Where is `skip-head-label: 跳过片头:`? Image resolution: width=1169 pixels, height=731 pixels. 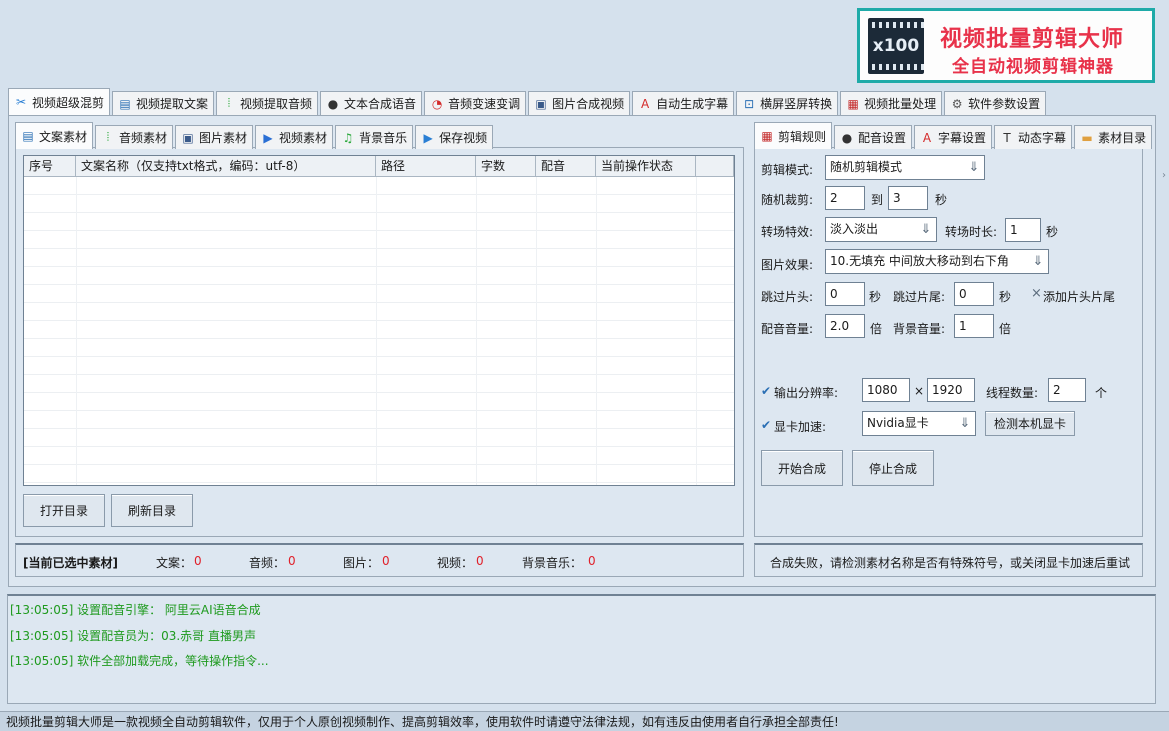 skip-head-label: 跳过片头: is located at coordinates (787, 297).